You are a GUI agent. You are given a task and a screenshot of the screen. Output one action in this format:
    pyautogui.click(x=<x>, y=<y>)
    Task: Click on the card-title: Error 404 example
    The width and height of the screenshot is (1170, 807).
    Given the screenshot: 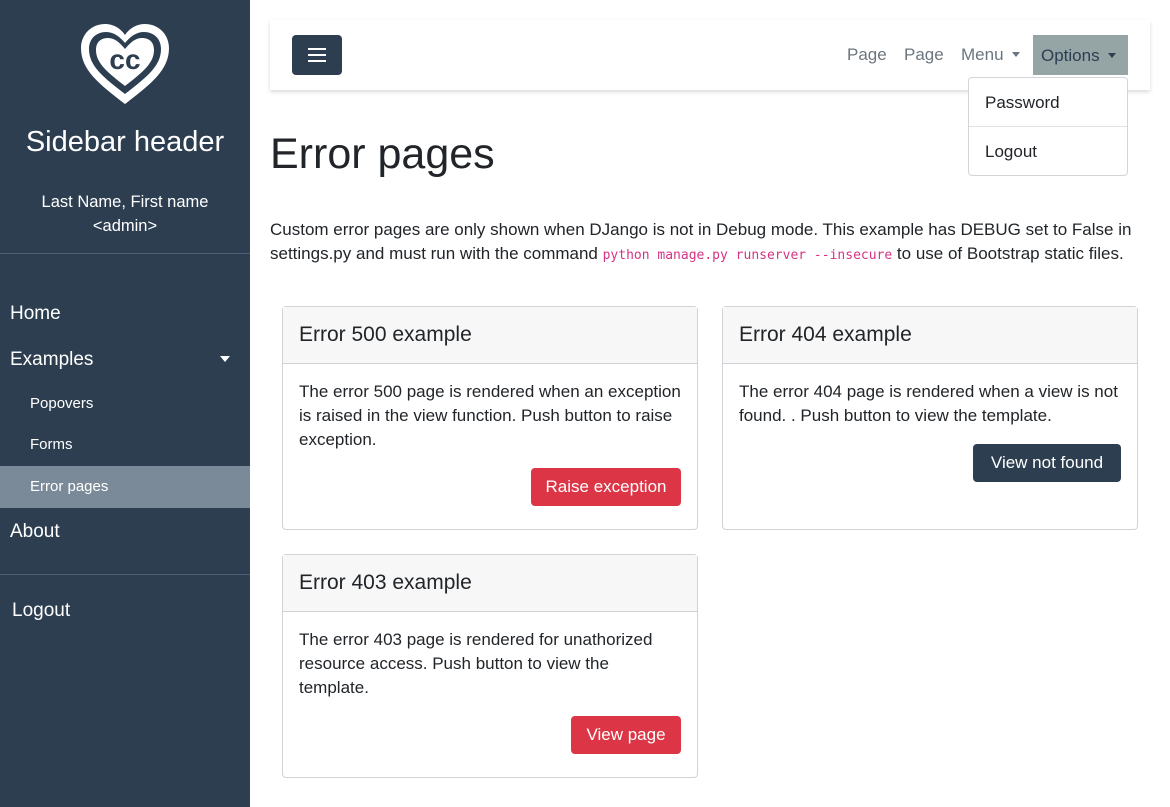 What is the action you would take?
    pyautogui.click(x=930, y=335)
    